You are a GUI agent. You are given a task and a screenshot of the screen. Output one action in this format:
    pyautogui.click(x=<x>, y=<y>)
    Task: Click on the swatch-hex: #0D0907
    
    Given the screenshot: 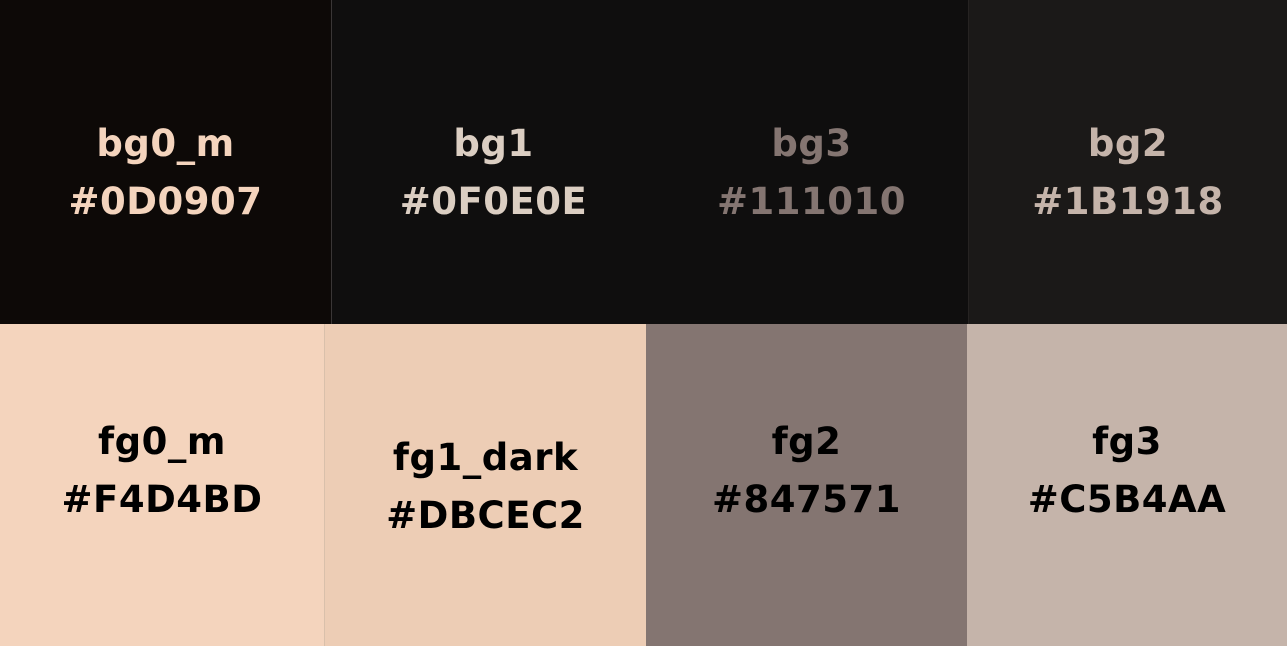 What is the action you would take?
    pyautogui.click(x=165, y=201)
    